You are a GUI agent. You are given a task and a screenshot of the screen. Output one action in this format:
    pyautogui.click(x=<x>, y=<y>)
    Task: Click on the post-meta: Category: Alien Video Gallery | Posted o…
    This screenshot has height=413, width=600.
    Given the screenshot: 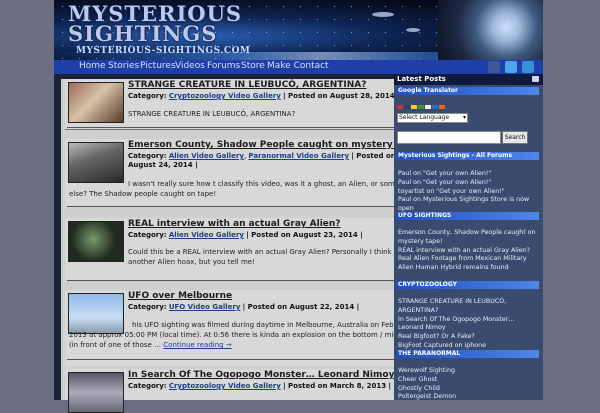 What is the action you would take?
    pyautogui.click(x=245, y=235)
    